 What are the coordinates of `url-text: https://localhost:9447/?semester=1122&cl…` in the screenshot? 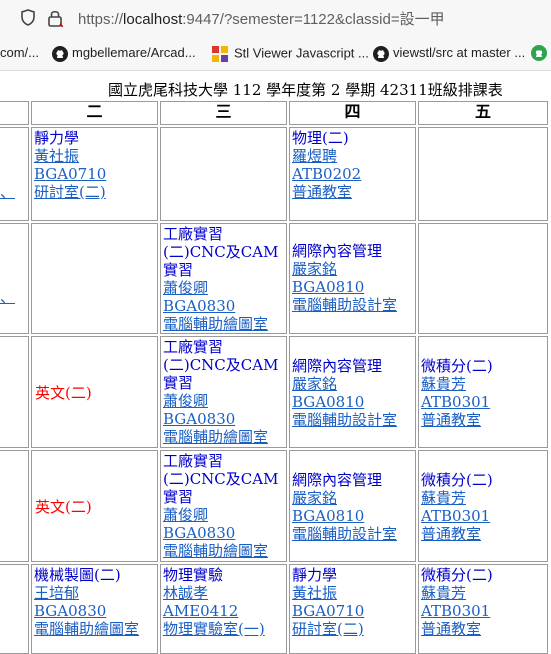 It's located at (261, 18).